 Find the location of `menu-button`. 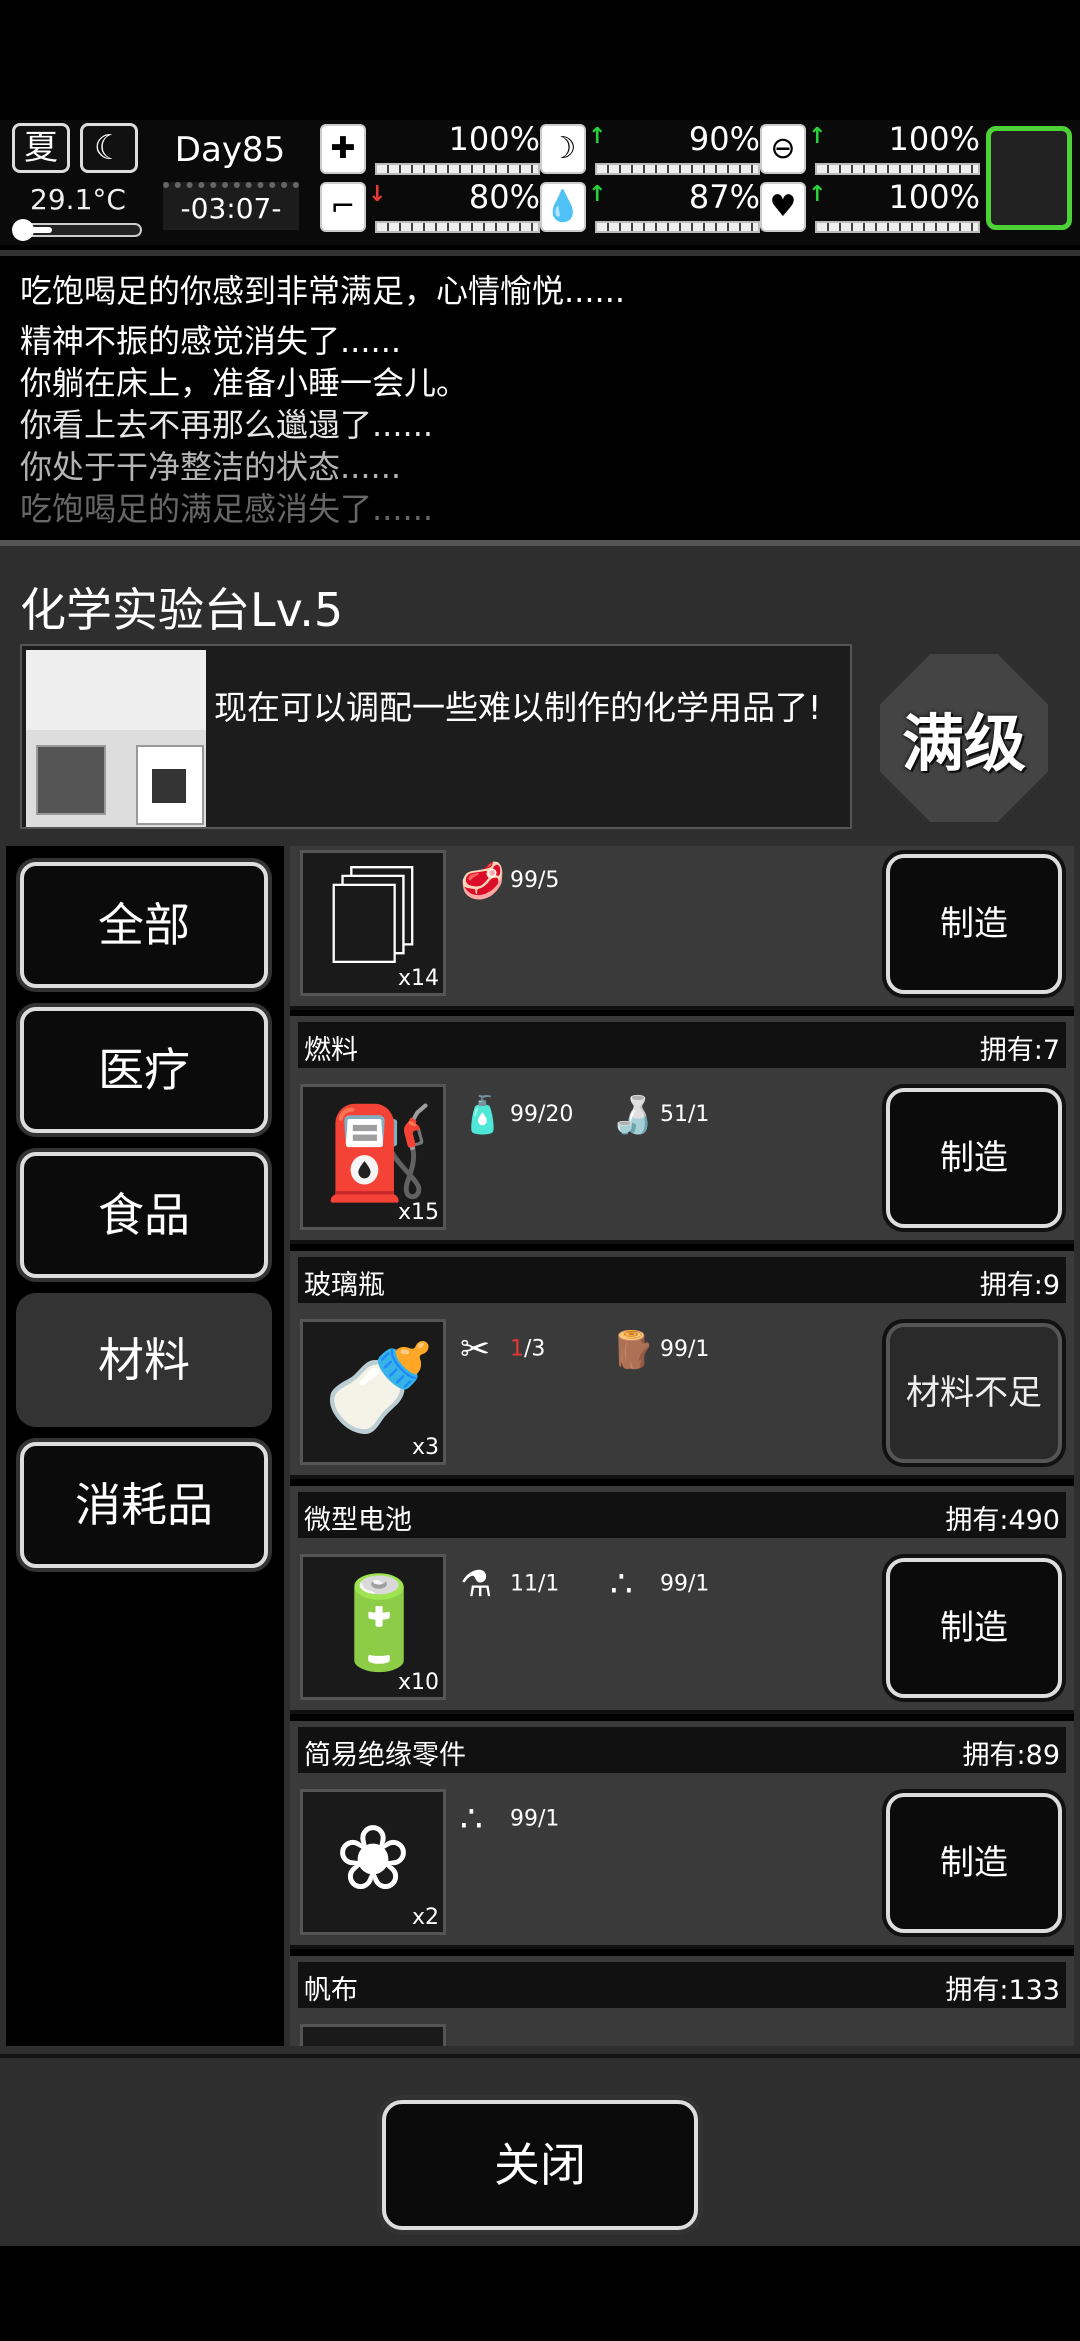

menu-button is located at coordinates (1029, 178).